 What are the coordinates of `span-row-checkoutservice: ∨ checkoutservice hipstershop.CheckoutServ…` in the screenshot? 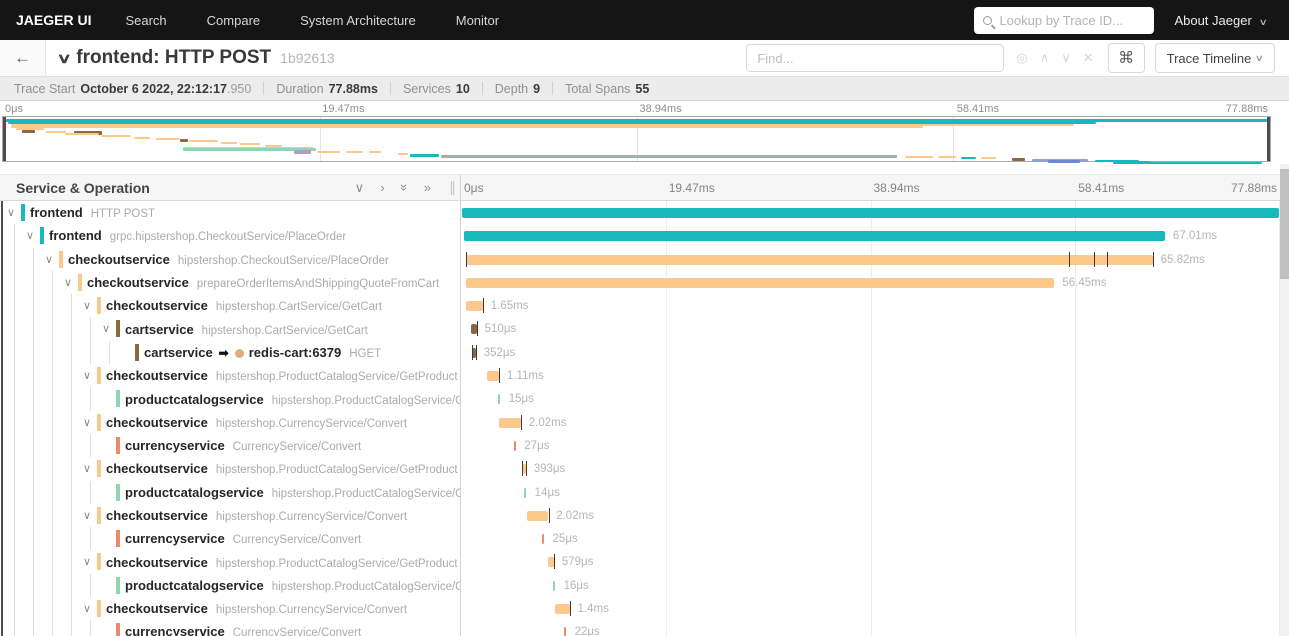 It's located at (230, 259).